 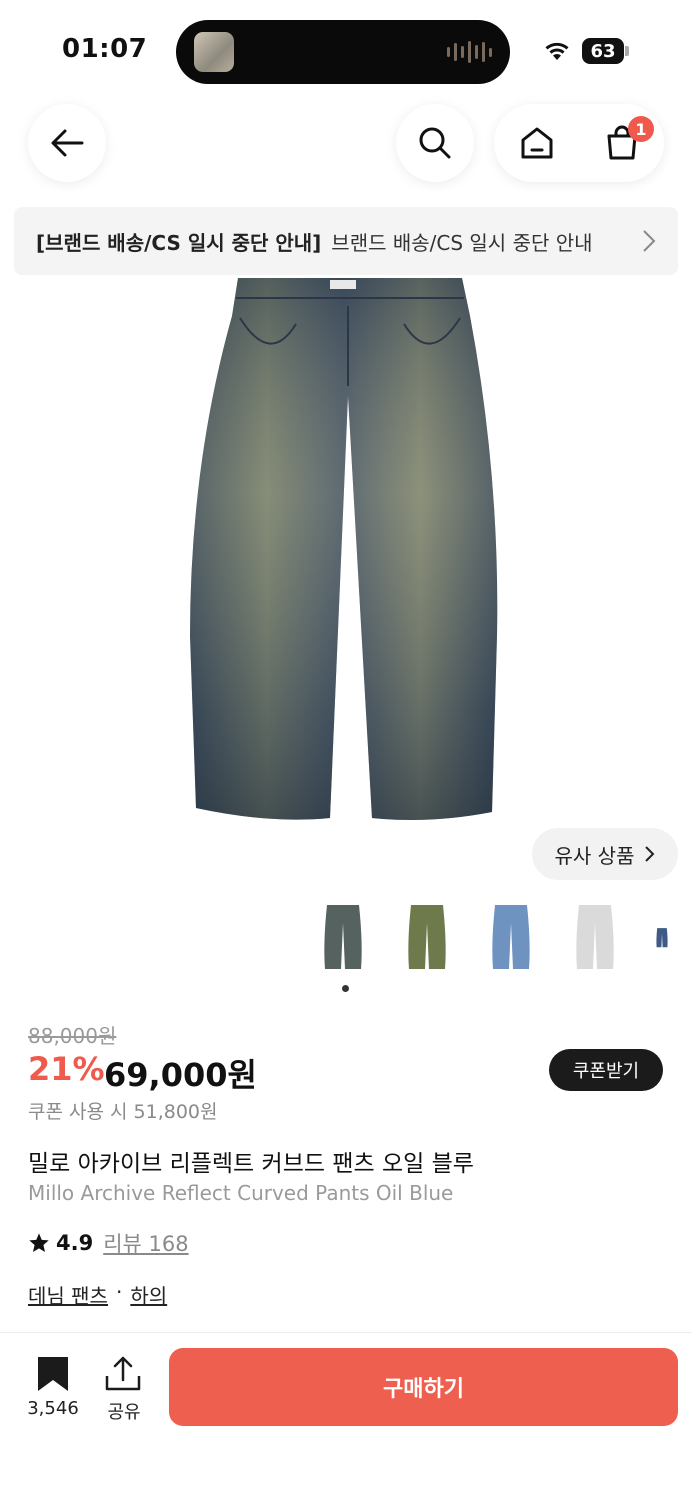 I want to click on coupon-price: 쿠폰 사용 시 51,800원, so click(x=123, y=1112).